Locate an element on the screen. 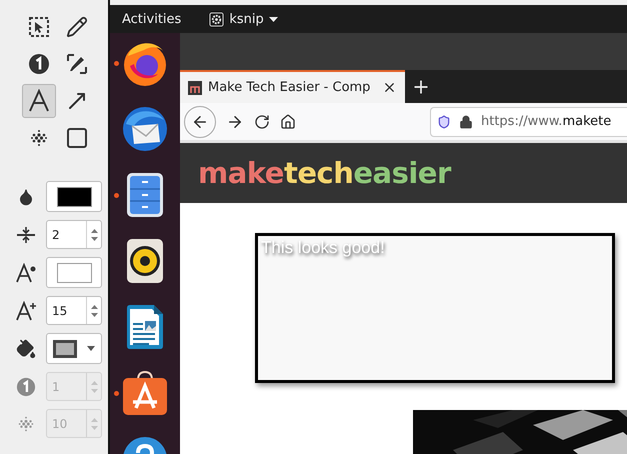 The width and height of the screenshot is (627, 454). spin-value: 15 is located at coordinates (59, 311).